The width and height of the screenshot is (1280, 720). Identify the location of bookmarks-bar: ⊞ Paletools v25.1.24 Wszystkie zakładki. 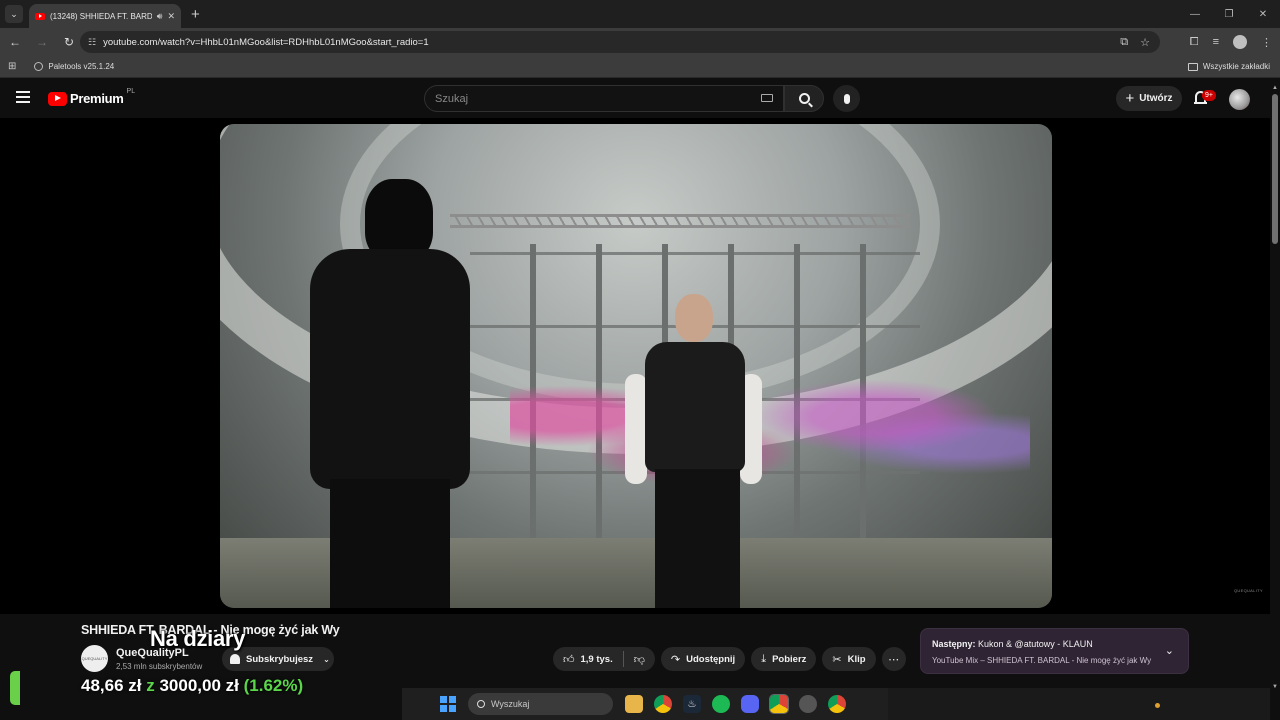
(640, 67).